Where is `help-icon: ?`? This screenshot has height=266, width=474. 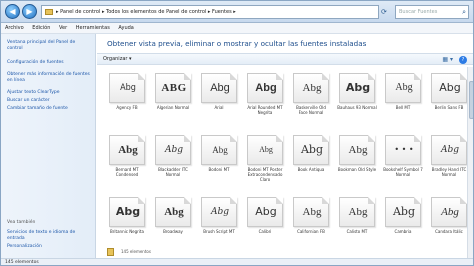
help-icon: ? is located at coordinates (463, 60).